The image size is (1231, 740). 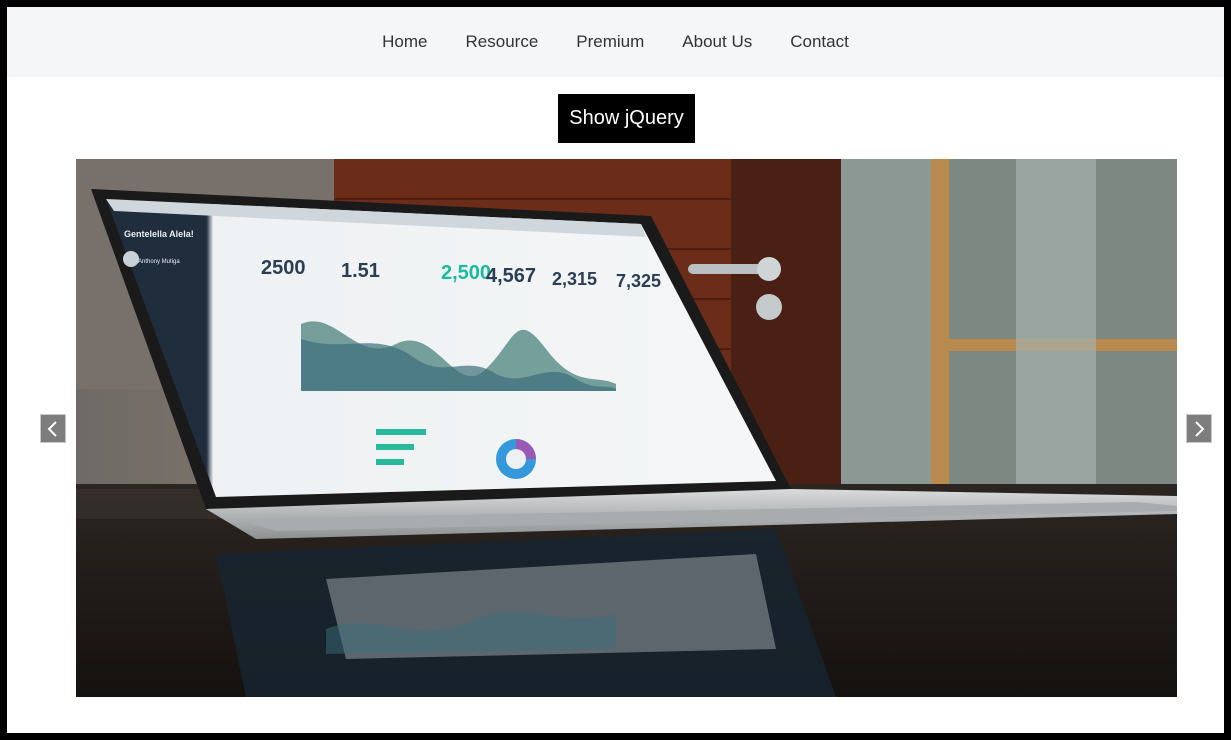 I want to click on nav-contact-link: Contact, so click(x=819, y=42).